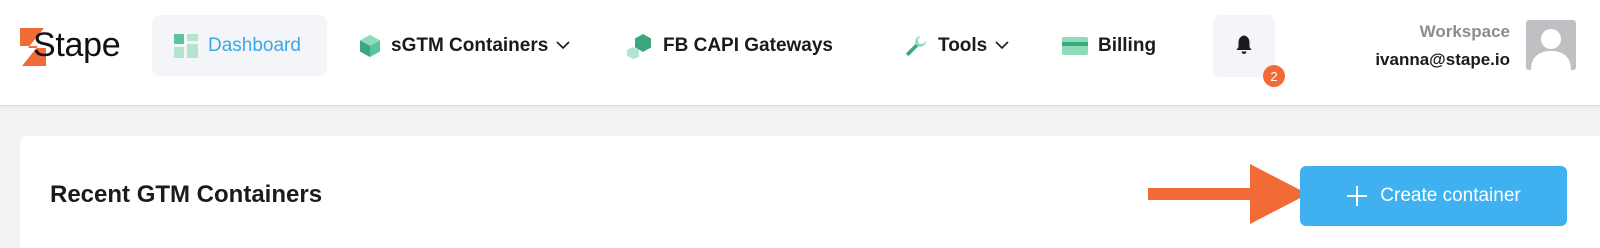 This screenshot has height=248, width=1600. Describe the element at coordinates (748, 45) in the screenshot. I see `nav-fb-capi-label: FB CAPI Gateways` at that location.